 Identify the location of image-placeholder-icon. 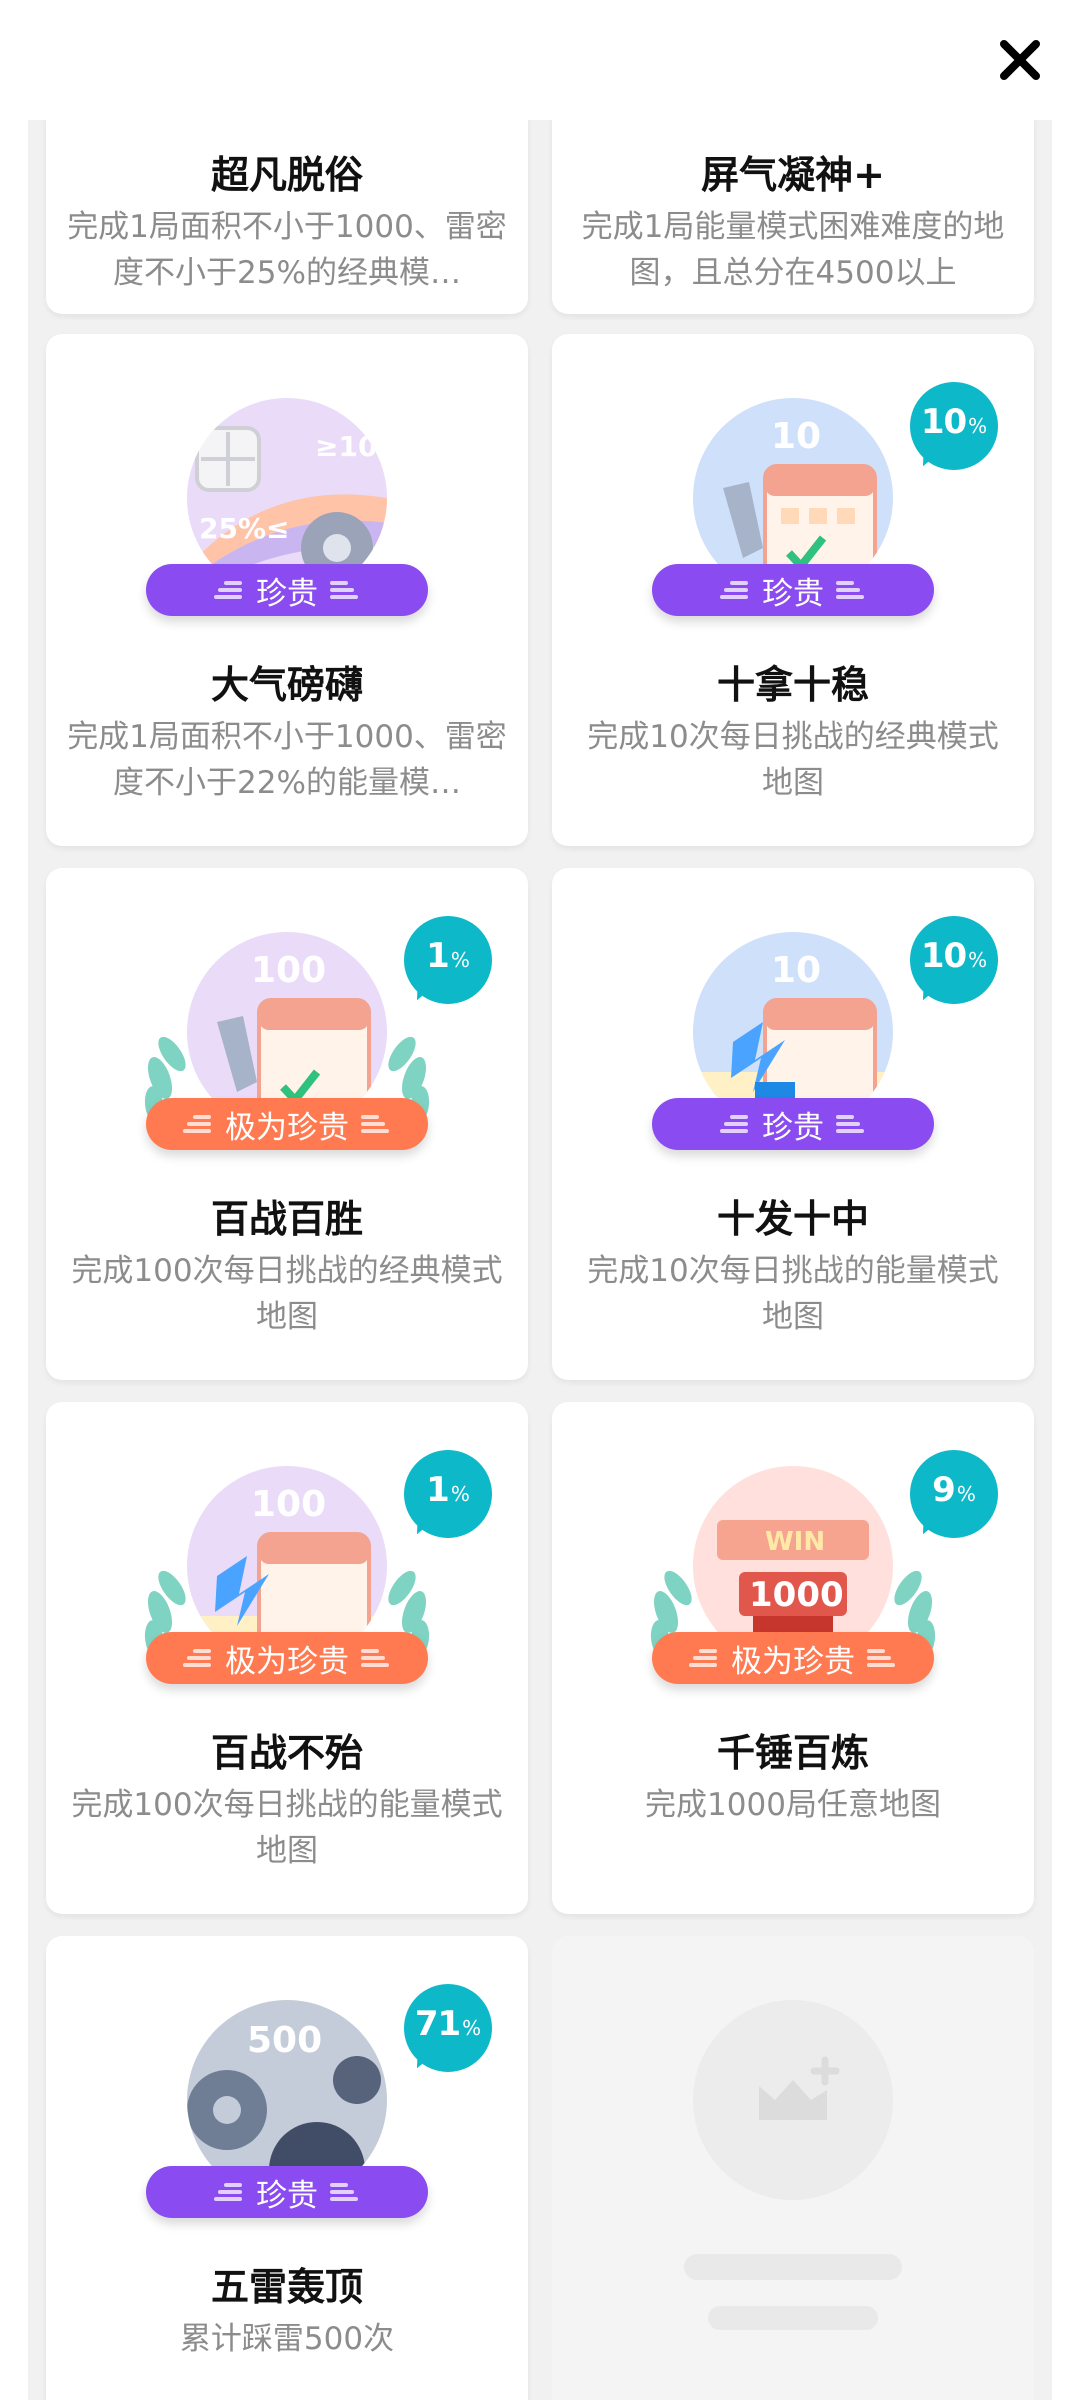
(793, 2100).